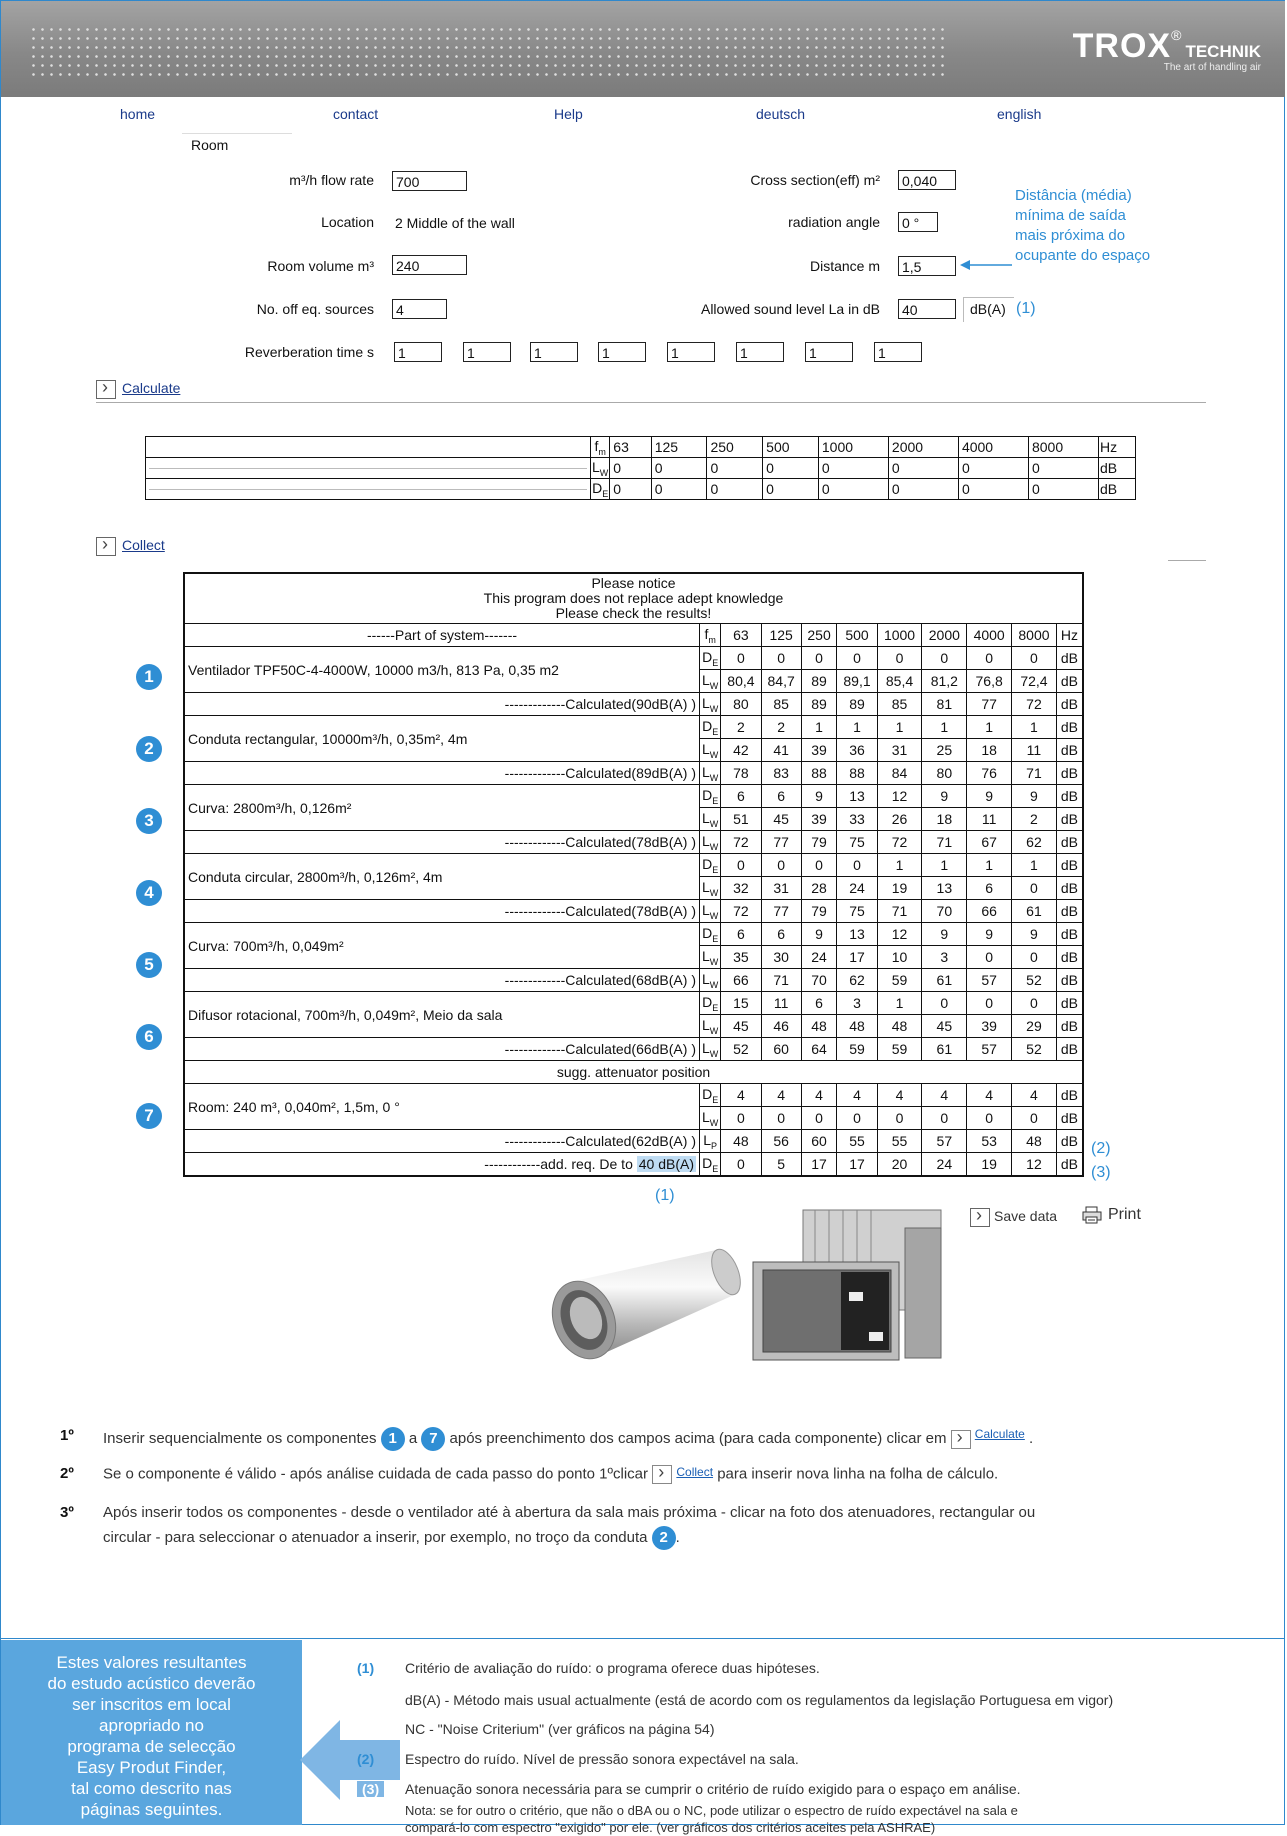 The width and height of the screenshot is (1287, 1836). What do you see at coordinates (429, 181) in the screenshot?
I see `flow-rate-input: 700` at bounding box center [429, 181].